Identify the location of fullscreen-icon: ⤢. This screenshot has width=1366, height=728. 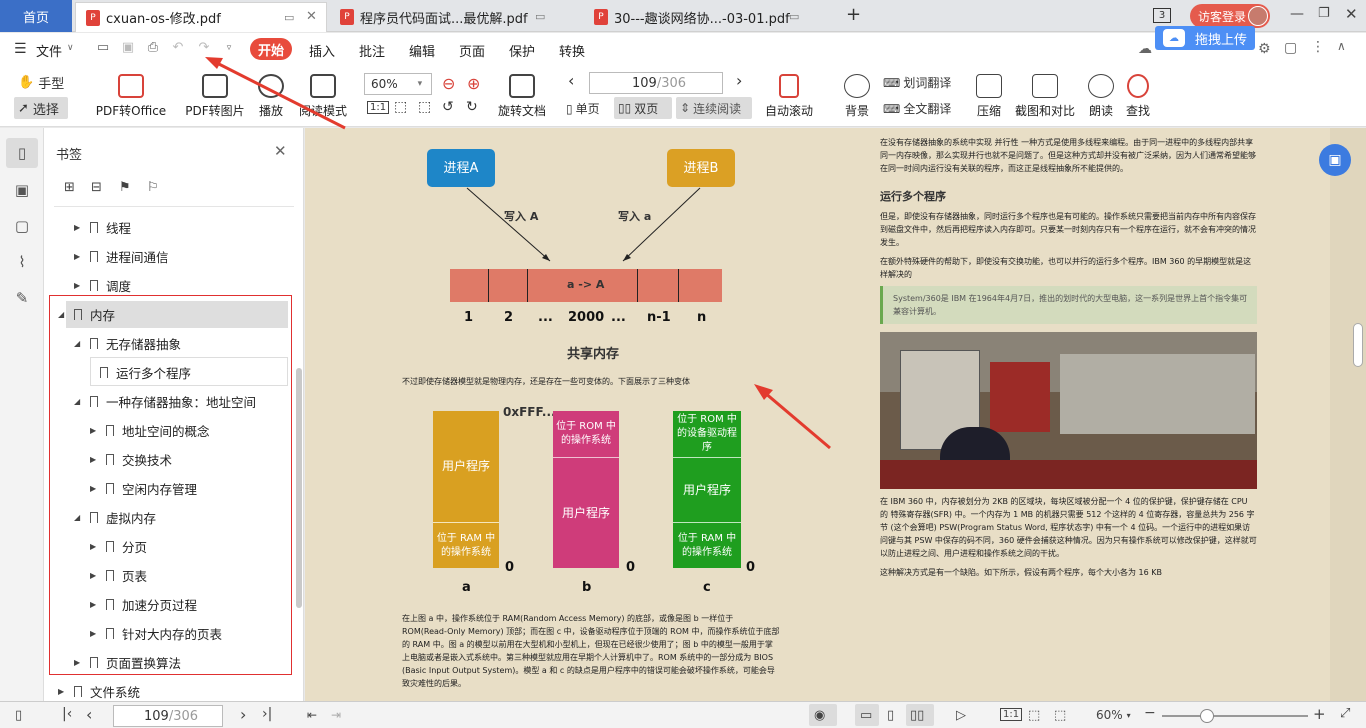
(1345, 713).